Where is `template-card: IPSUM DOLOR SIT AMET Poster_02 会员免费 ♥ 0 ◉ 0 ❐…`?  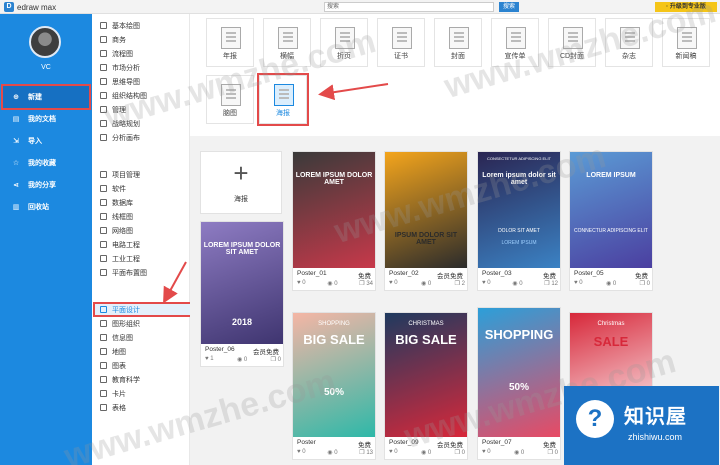 template-card: IPSUM DOLOR SIT AMET Poster_02 会员免费 ♥ 0 ◉ 0 ❐… is located at coordinates (426, 221).